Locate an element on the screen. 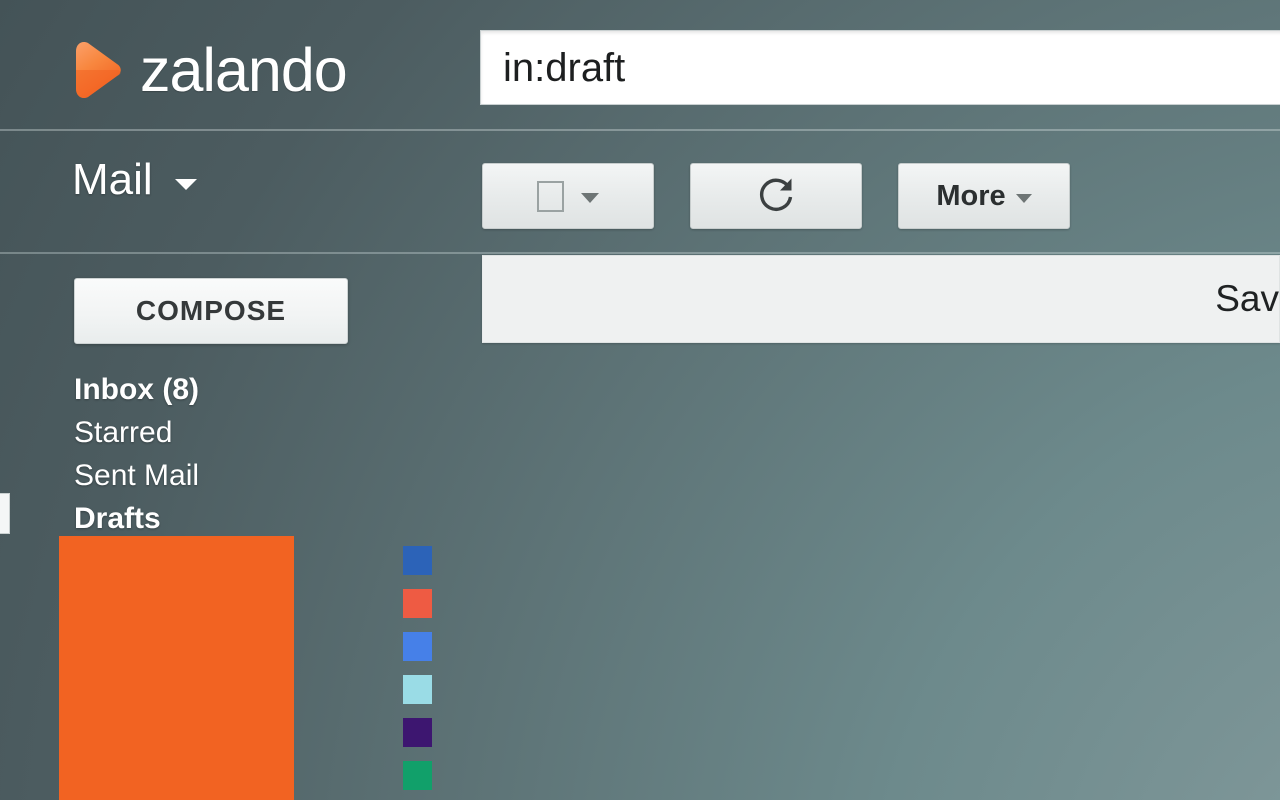  swatch-light-cyan is located at coordinates (417, 689).